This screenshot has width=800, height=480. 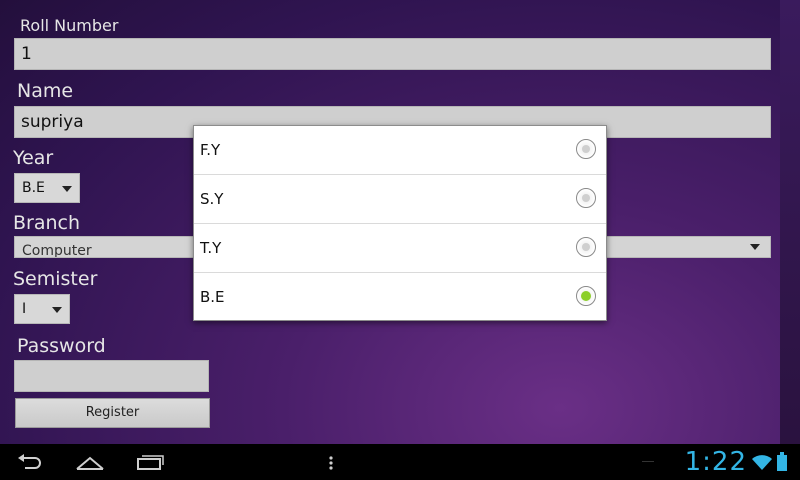 What do you see at coordinates (30, 462) in the screenshot?
I see `back-icon` at bounding box center [30, 462].